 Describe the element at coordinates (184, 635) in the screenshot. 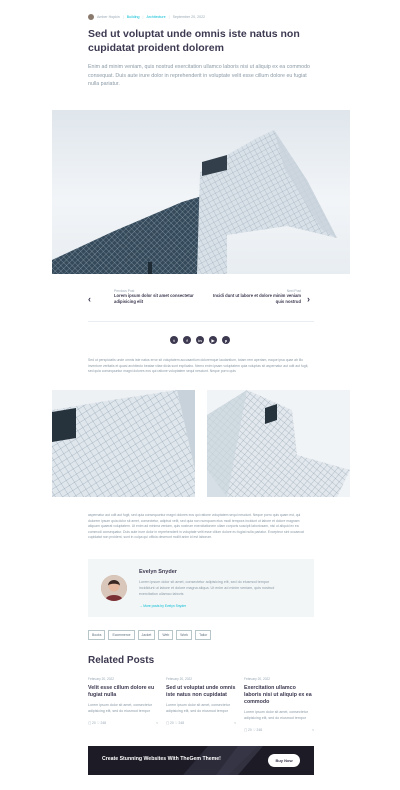

I see `tag: Work` at that location.